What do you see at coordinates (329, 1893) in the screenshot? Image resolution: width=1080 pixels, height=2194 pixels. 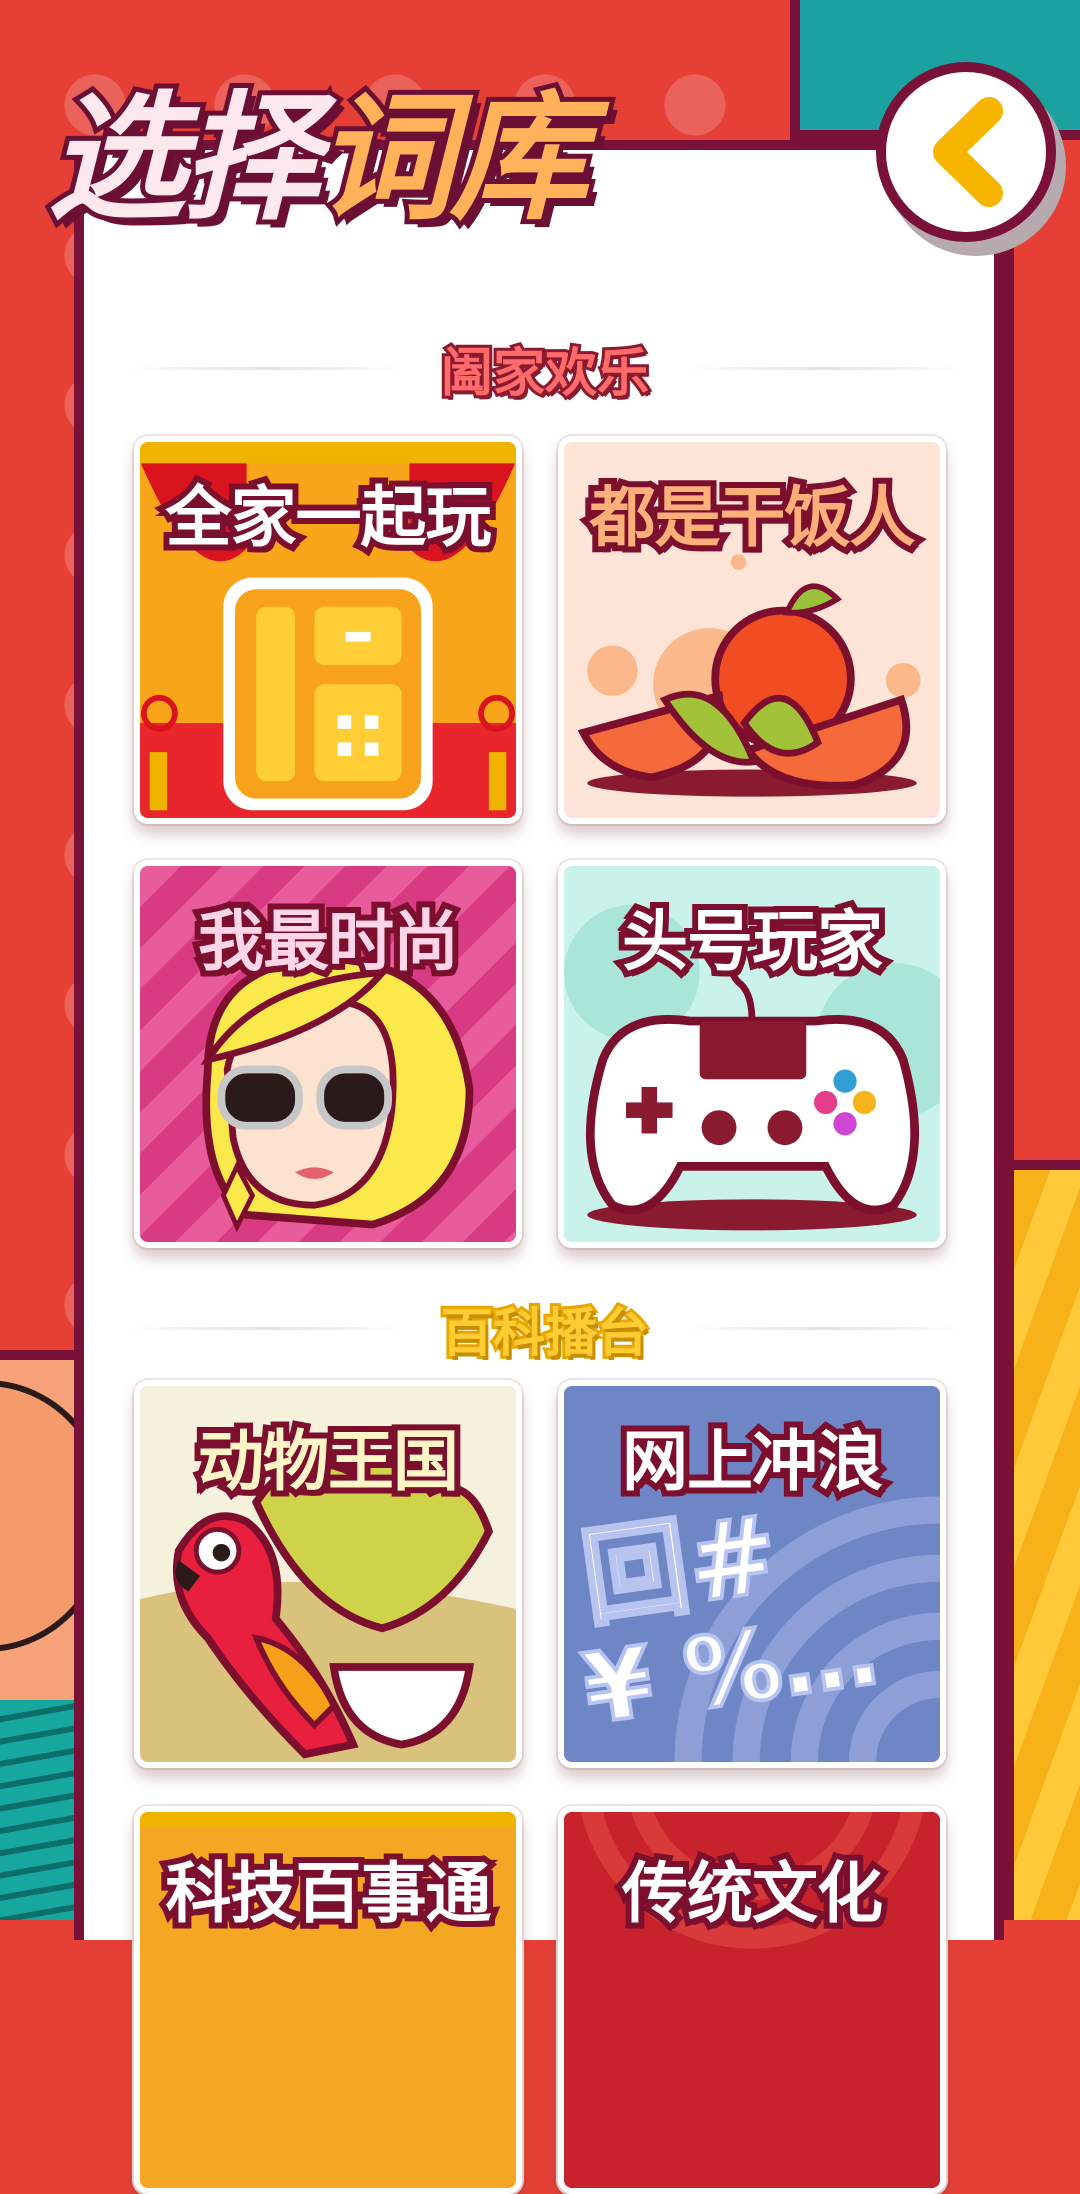 I see `card-label: 科技百事通` at bounding box center [329, 1893].